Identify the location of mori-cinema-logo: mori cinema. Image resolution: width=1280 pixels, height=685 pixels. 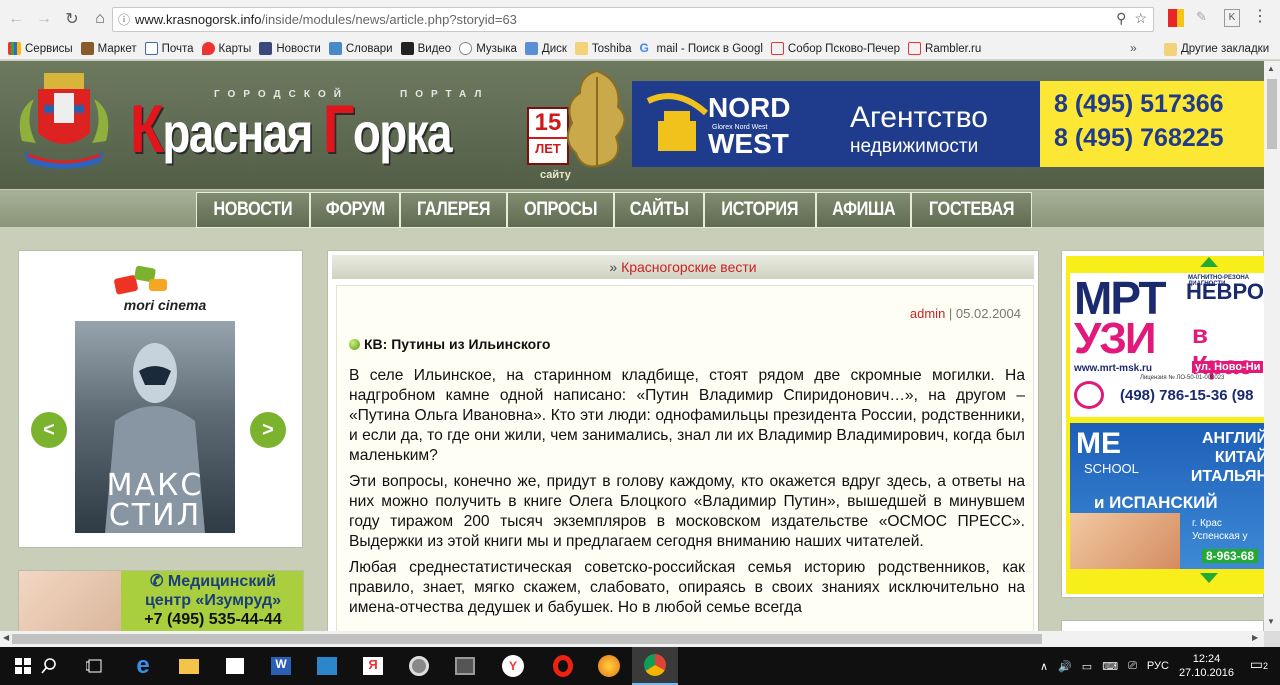
(165, 288).